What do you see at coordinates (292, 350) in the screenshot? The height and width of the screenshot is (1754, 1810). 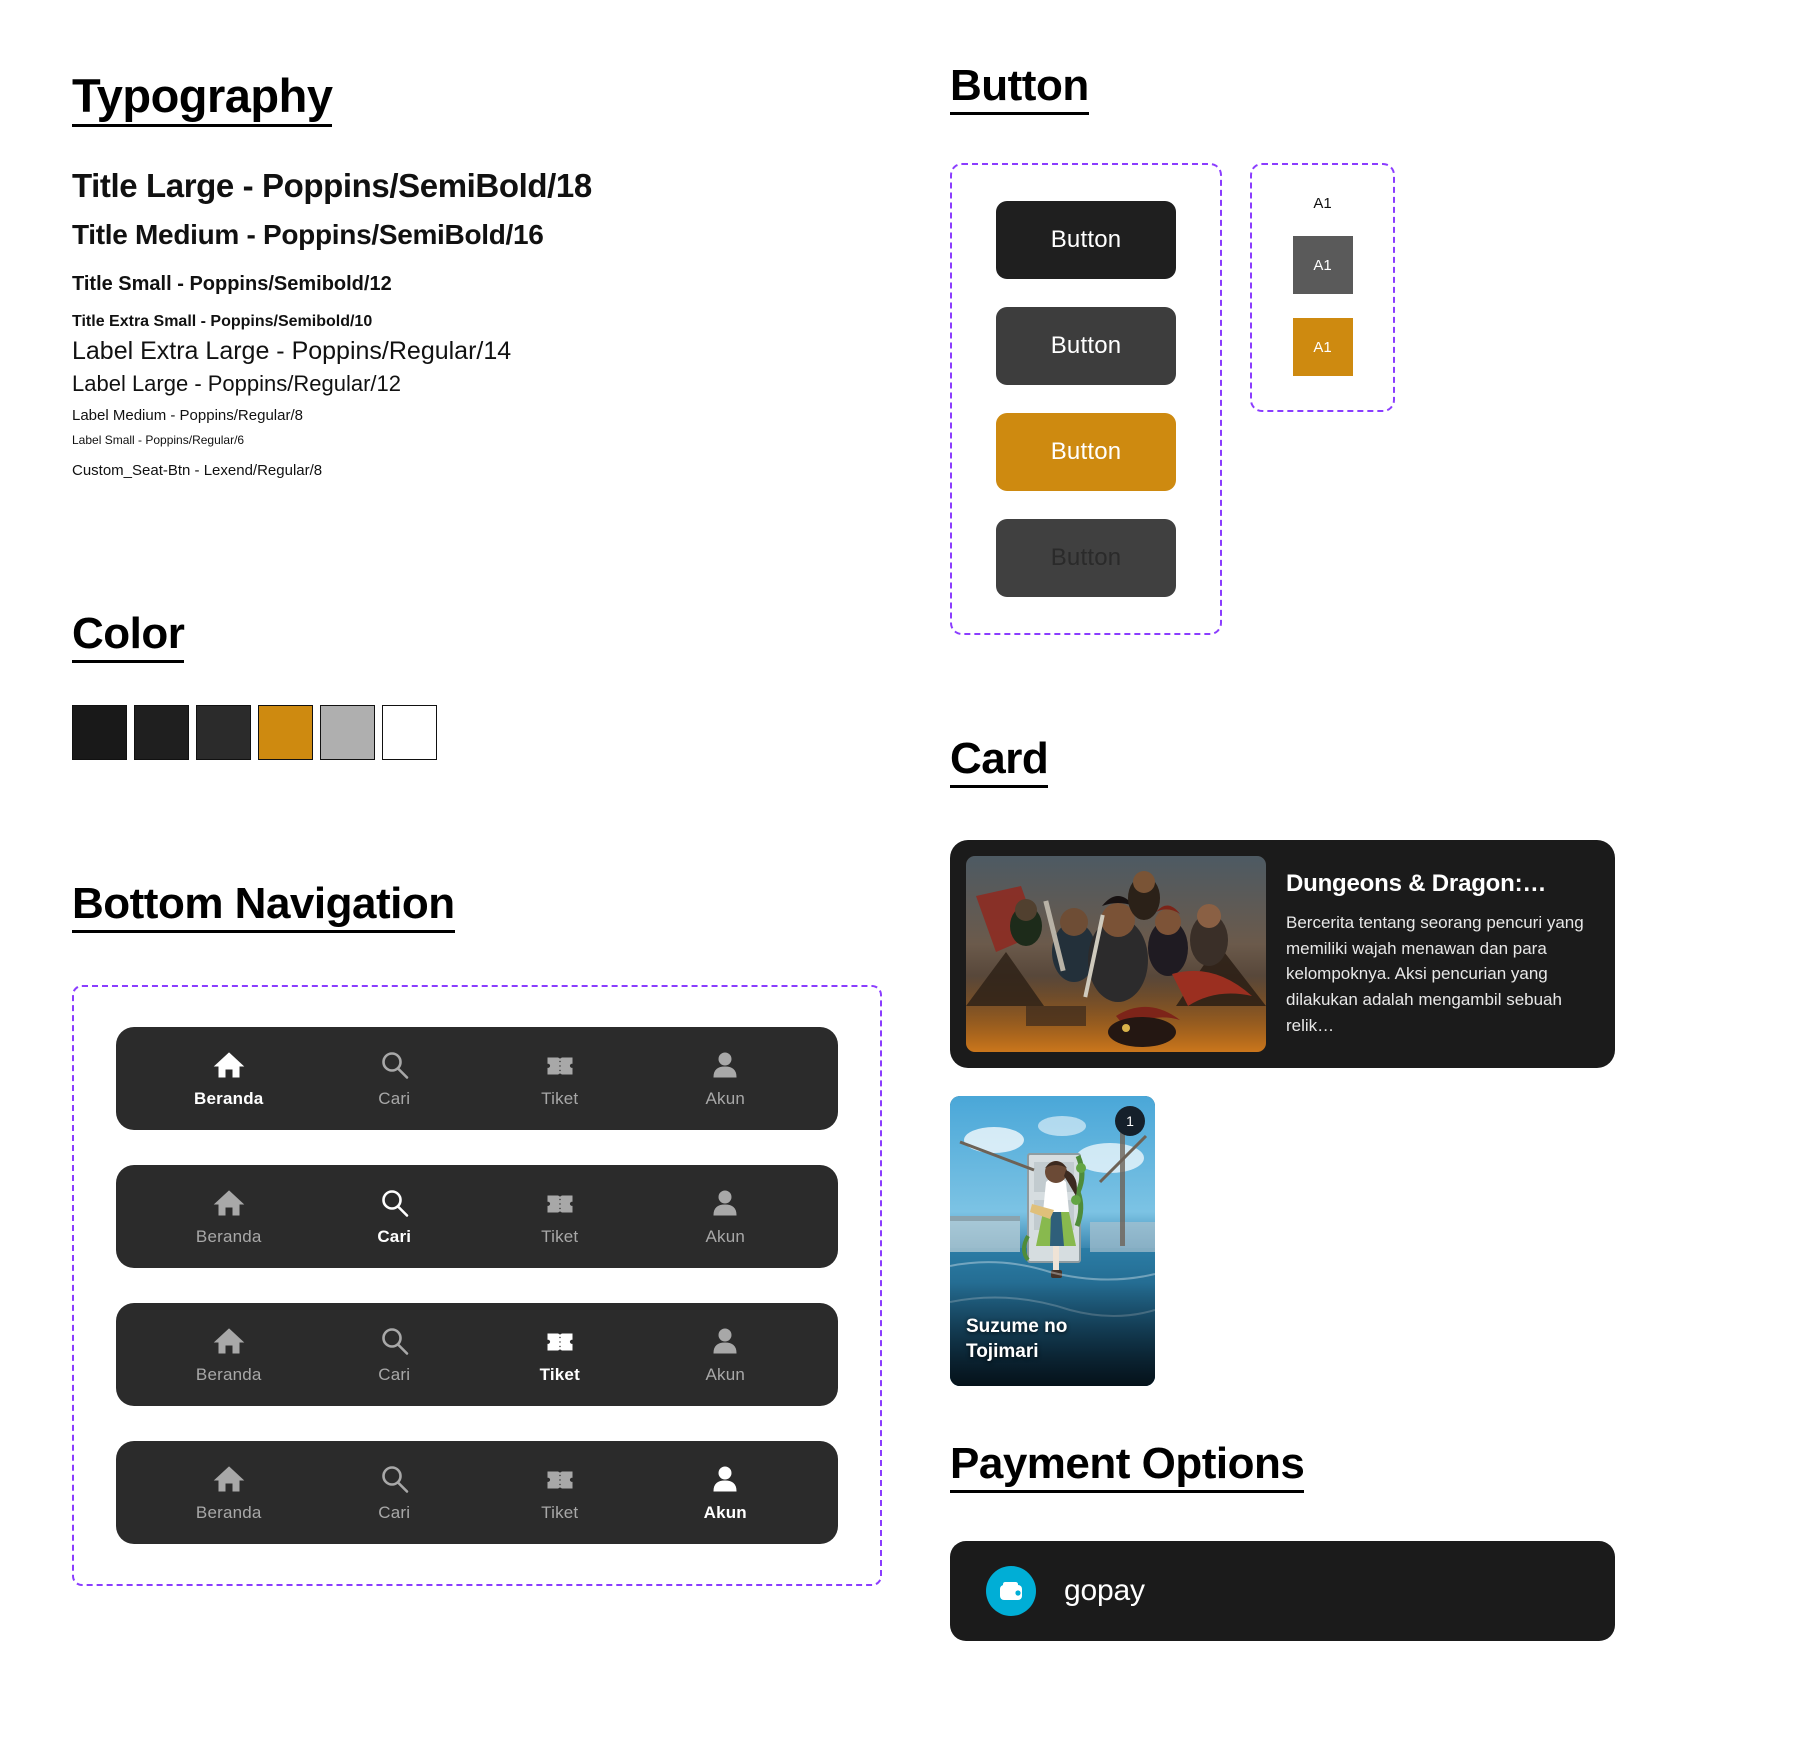 I see `type-sample-label-extra-large: Label Extra Large - Poppins/Regular/14` at bounding box center [292, 350].